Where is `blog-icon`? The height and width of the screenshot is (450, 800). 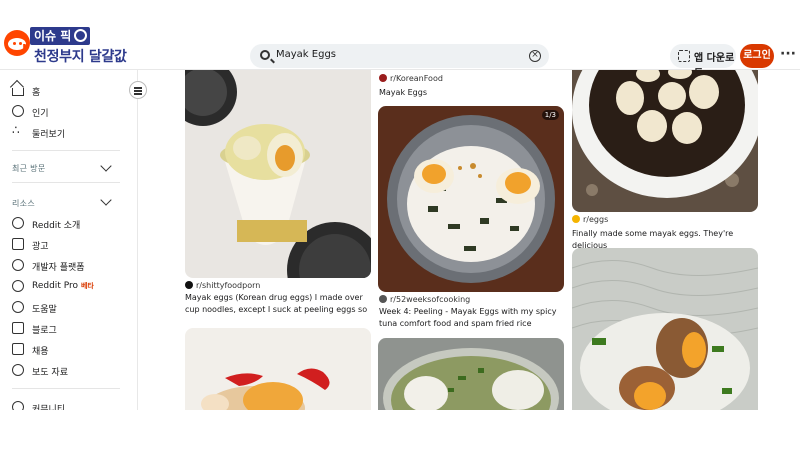
blog-icon is located at coordinates (18, 328).